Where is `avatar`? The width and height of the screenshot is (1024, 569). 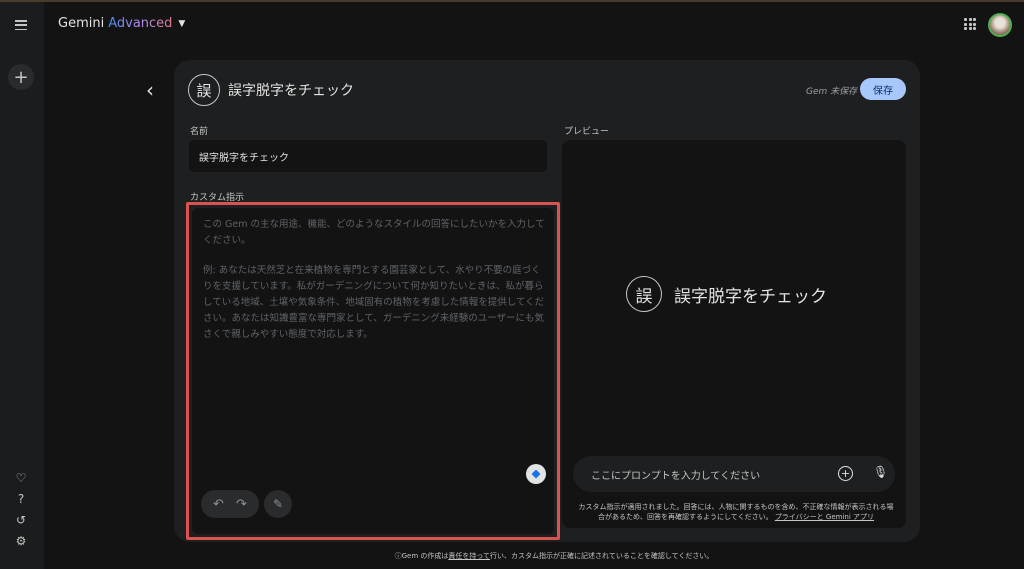
avatar is located at coordinates (1000, 25).